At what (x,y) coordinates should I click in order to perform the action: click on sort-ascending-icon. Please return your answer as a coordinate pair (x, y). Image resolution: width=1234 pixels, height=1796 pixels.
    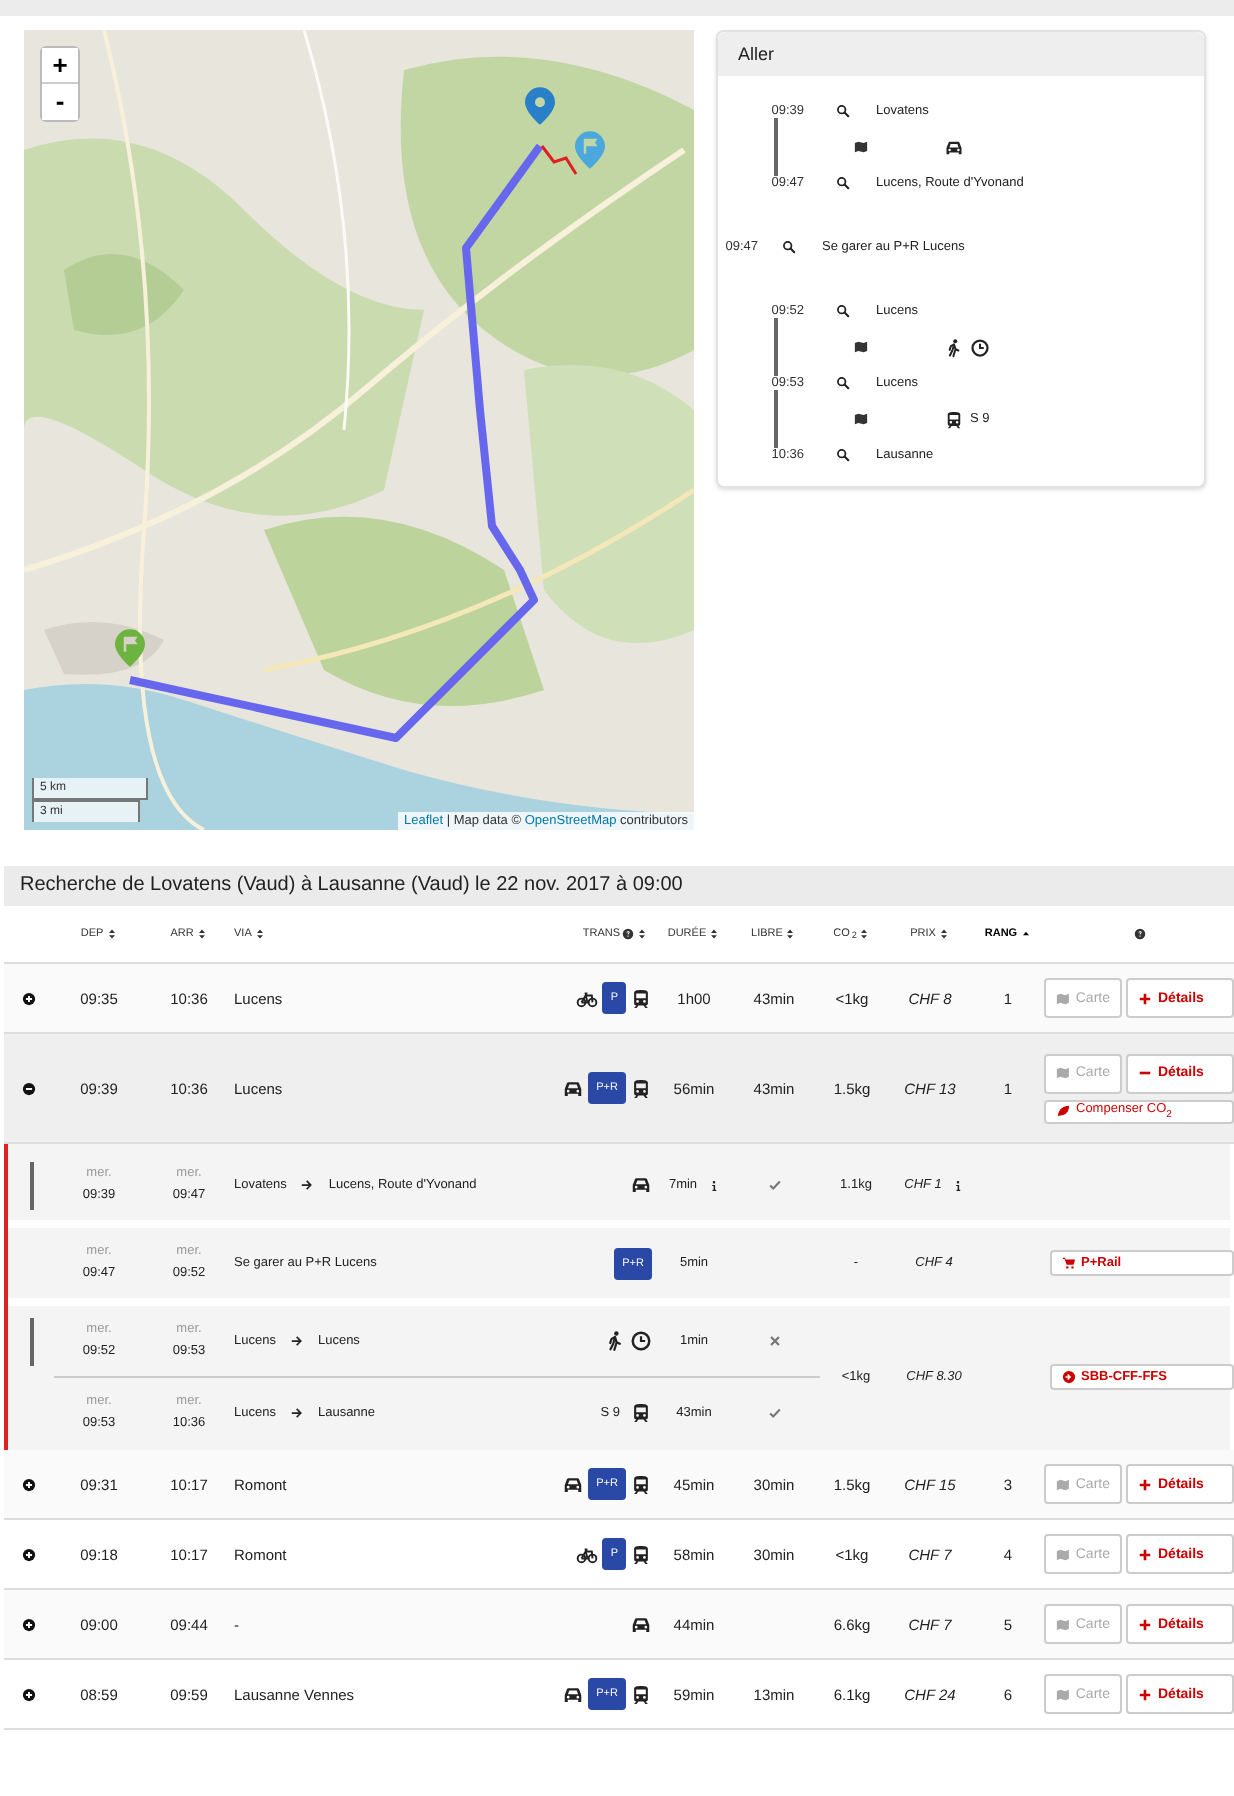
    Looking at the image, I should click on (1025, 934).